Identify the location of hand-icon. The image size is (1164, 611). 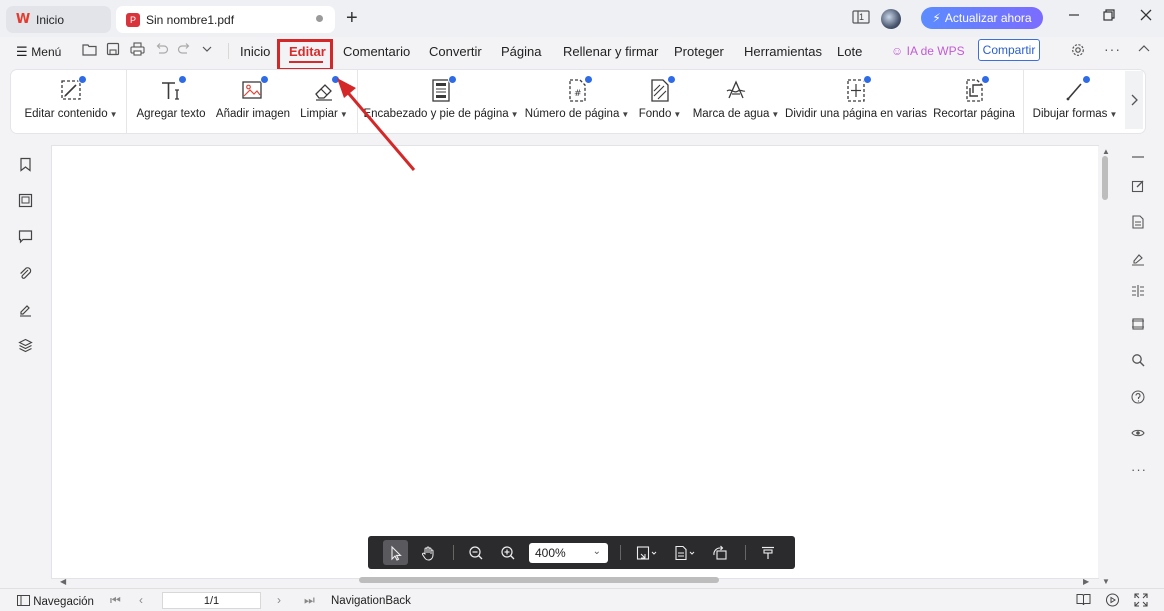
(428, 553).